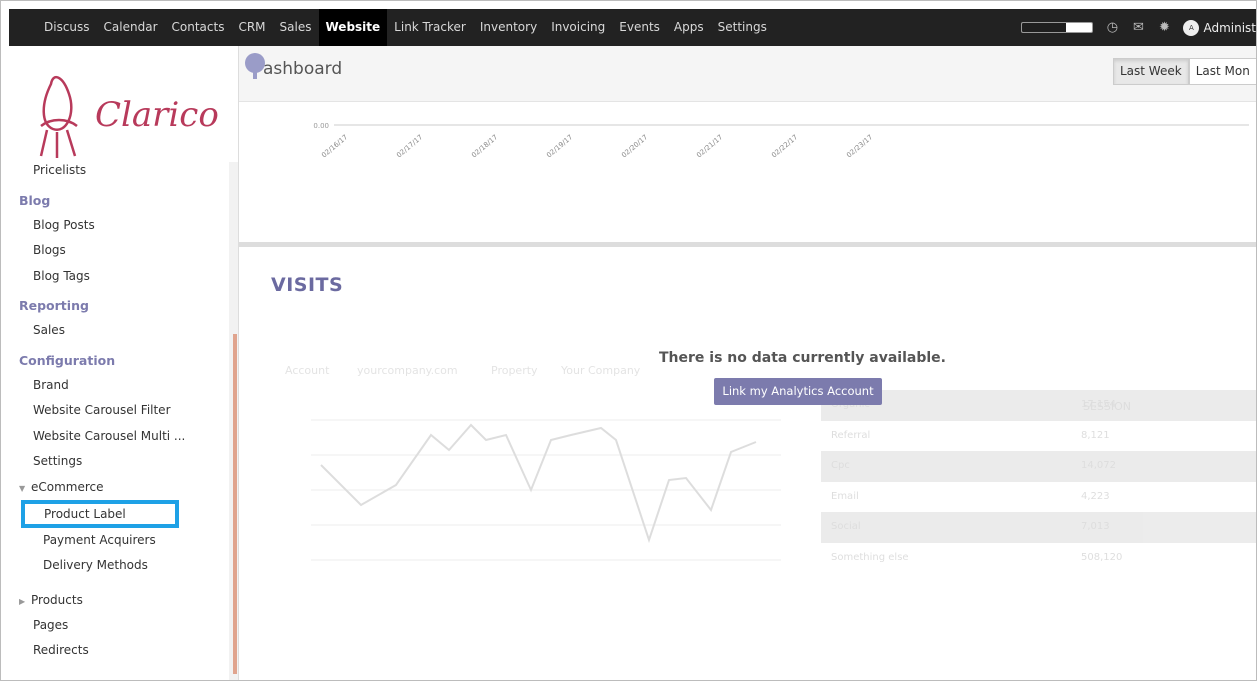  I want to click on top-menu-sales: Sales, so click(296, 27).